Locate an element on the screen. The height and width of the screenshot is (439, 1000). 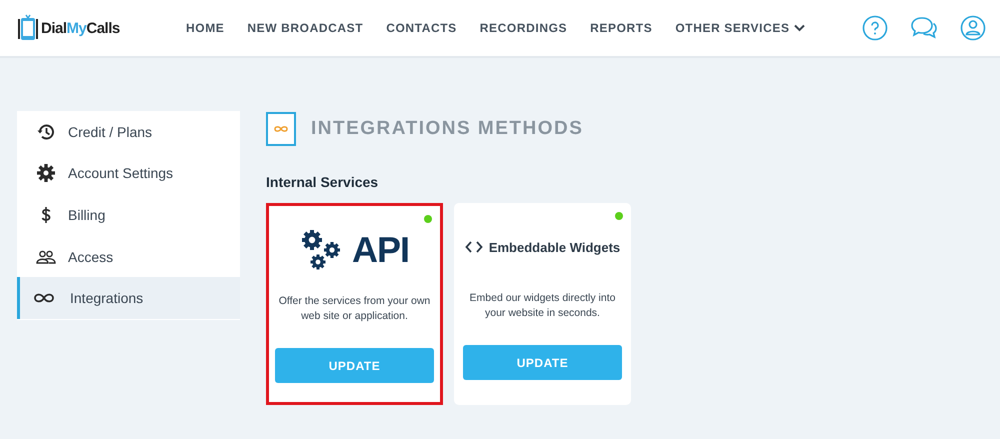
sidebar-item: Billing is located at coordinates (128, 215).